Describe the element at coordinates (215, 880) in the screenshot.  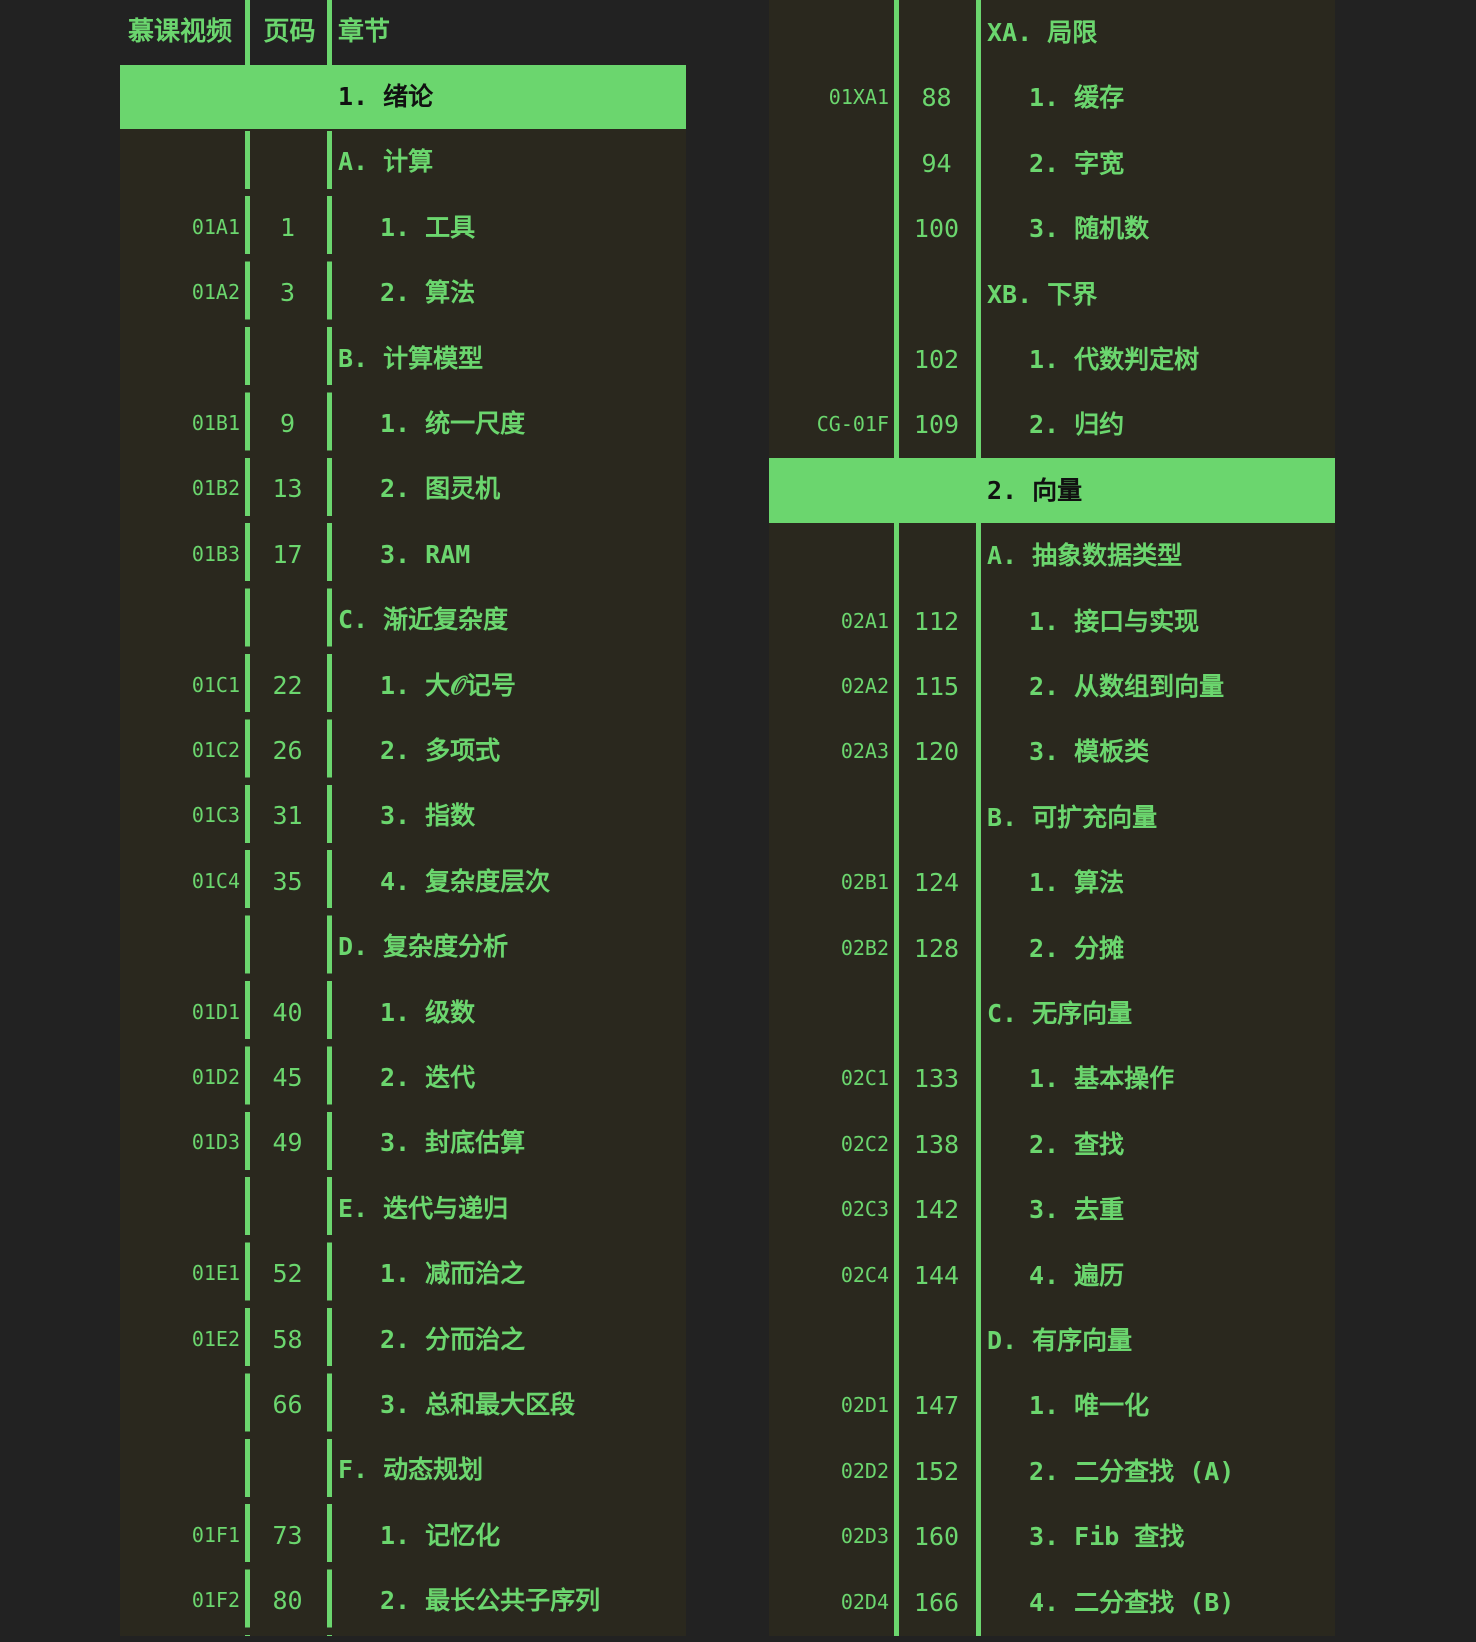
I see `video-code: 01C4` at that location.